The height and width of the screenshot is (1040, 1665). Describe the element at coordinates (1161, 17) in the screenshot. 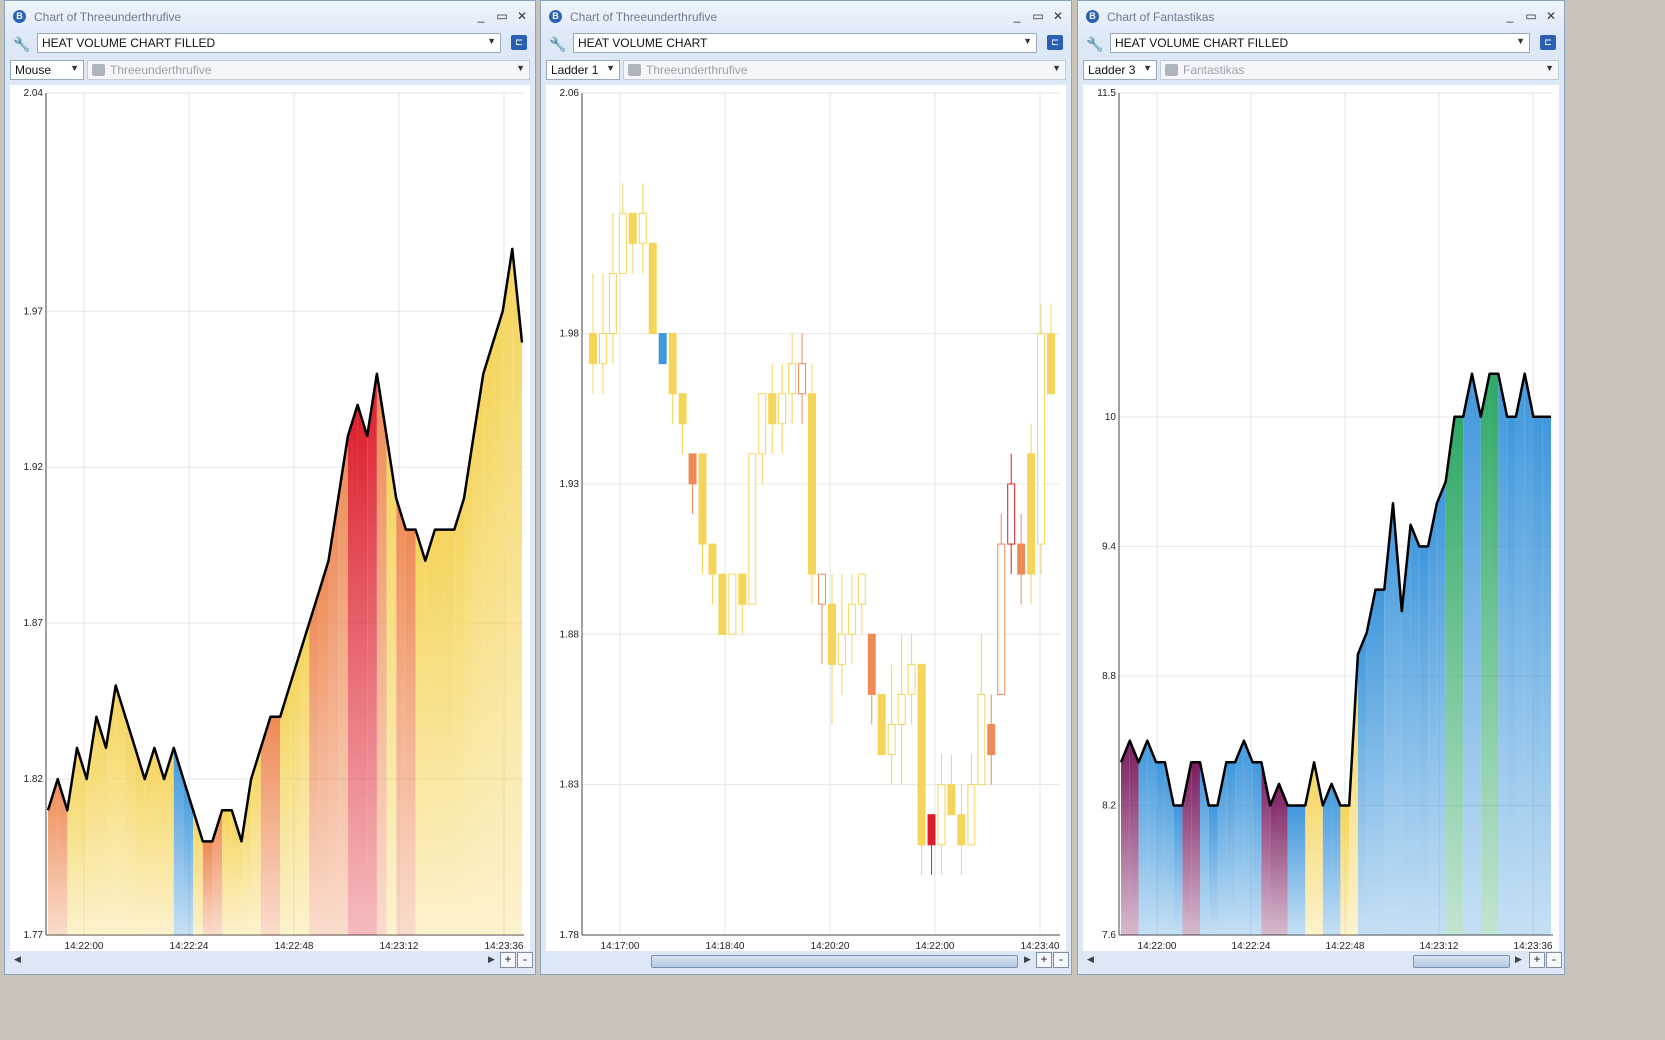

I see `window-title: Chart of Fantastikas` at that location.